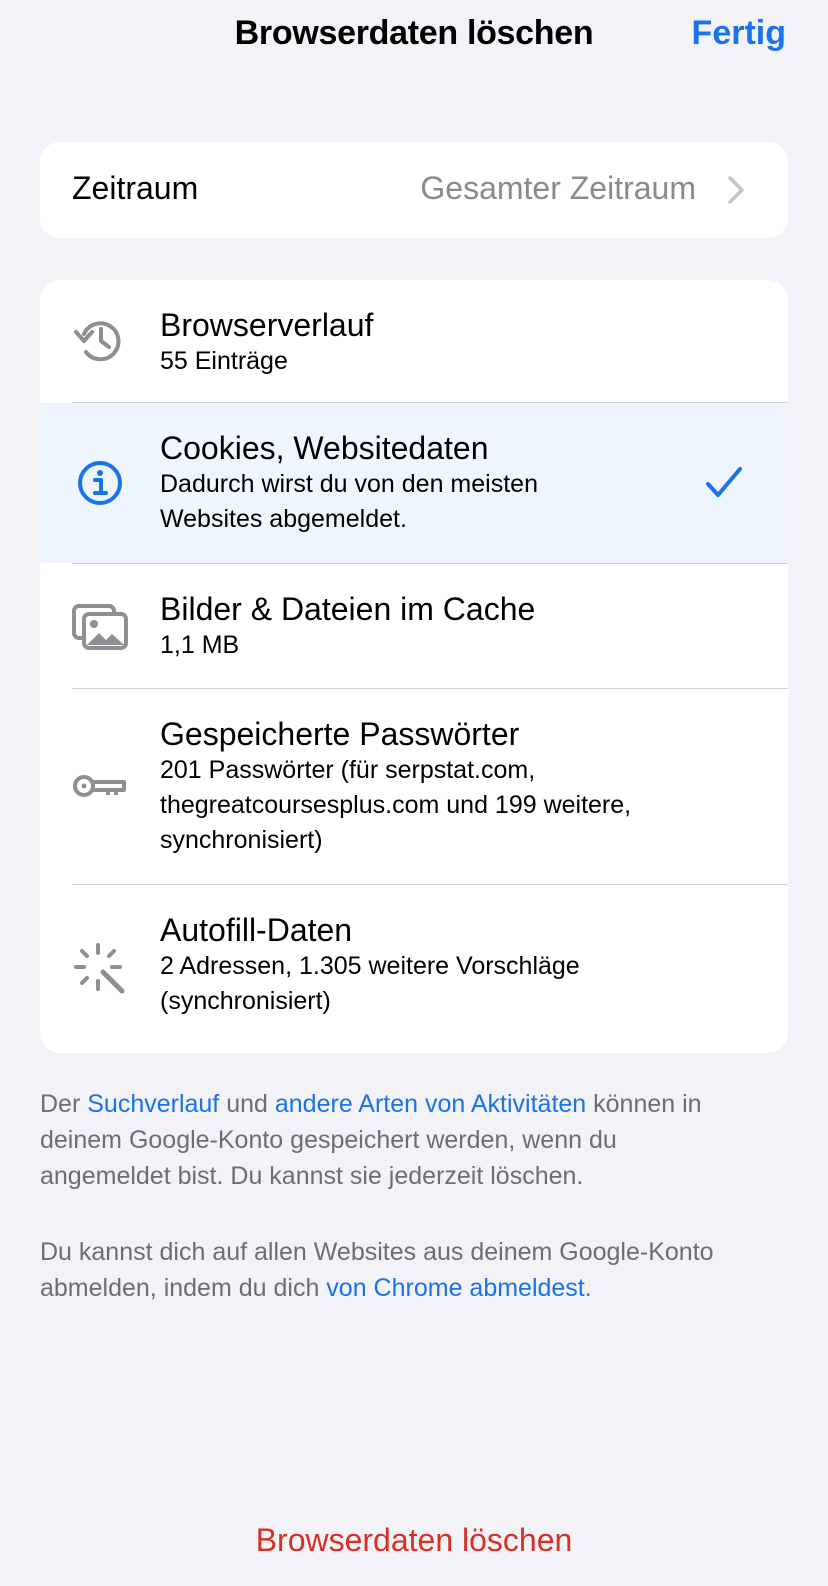 This screenshot has height=1586, width=828. I want to click on time-range-row: Zeitraum Gesamter Zeitraum, so click(414, 190).